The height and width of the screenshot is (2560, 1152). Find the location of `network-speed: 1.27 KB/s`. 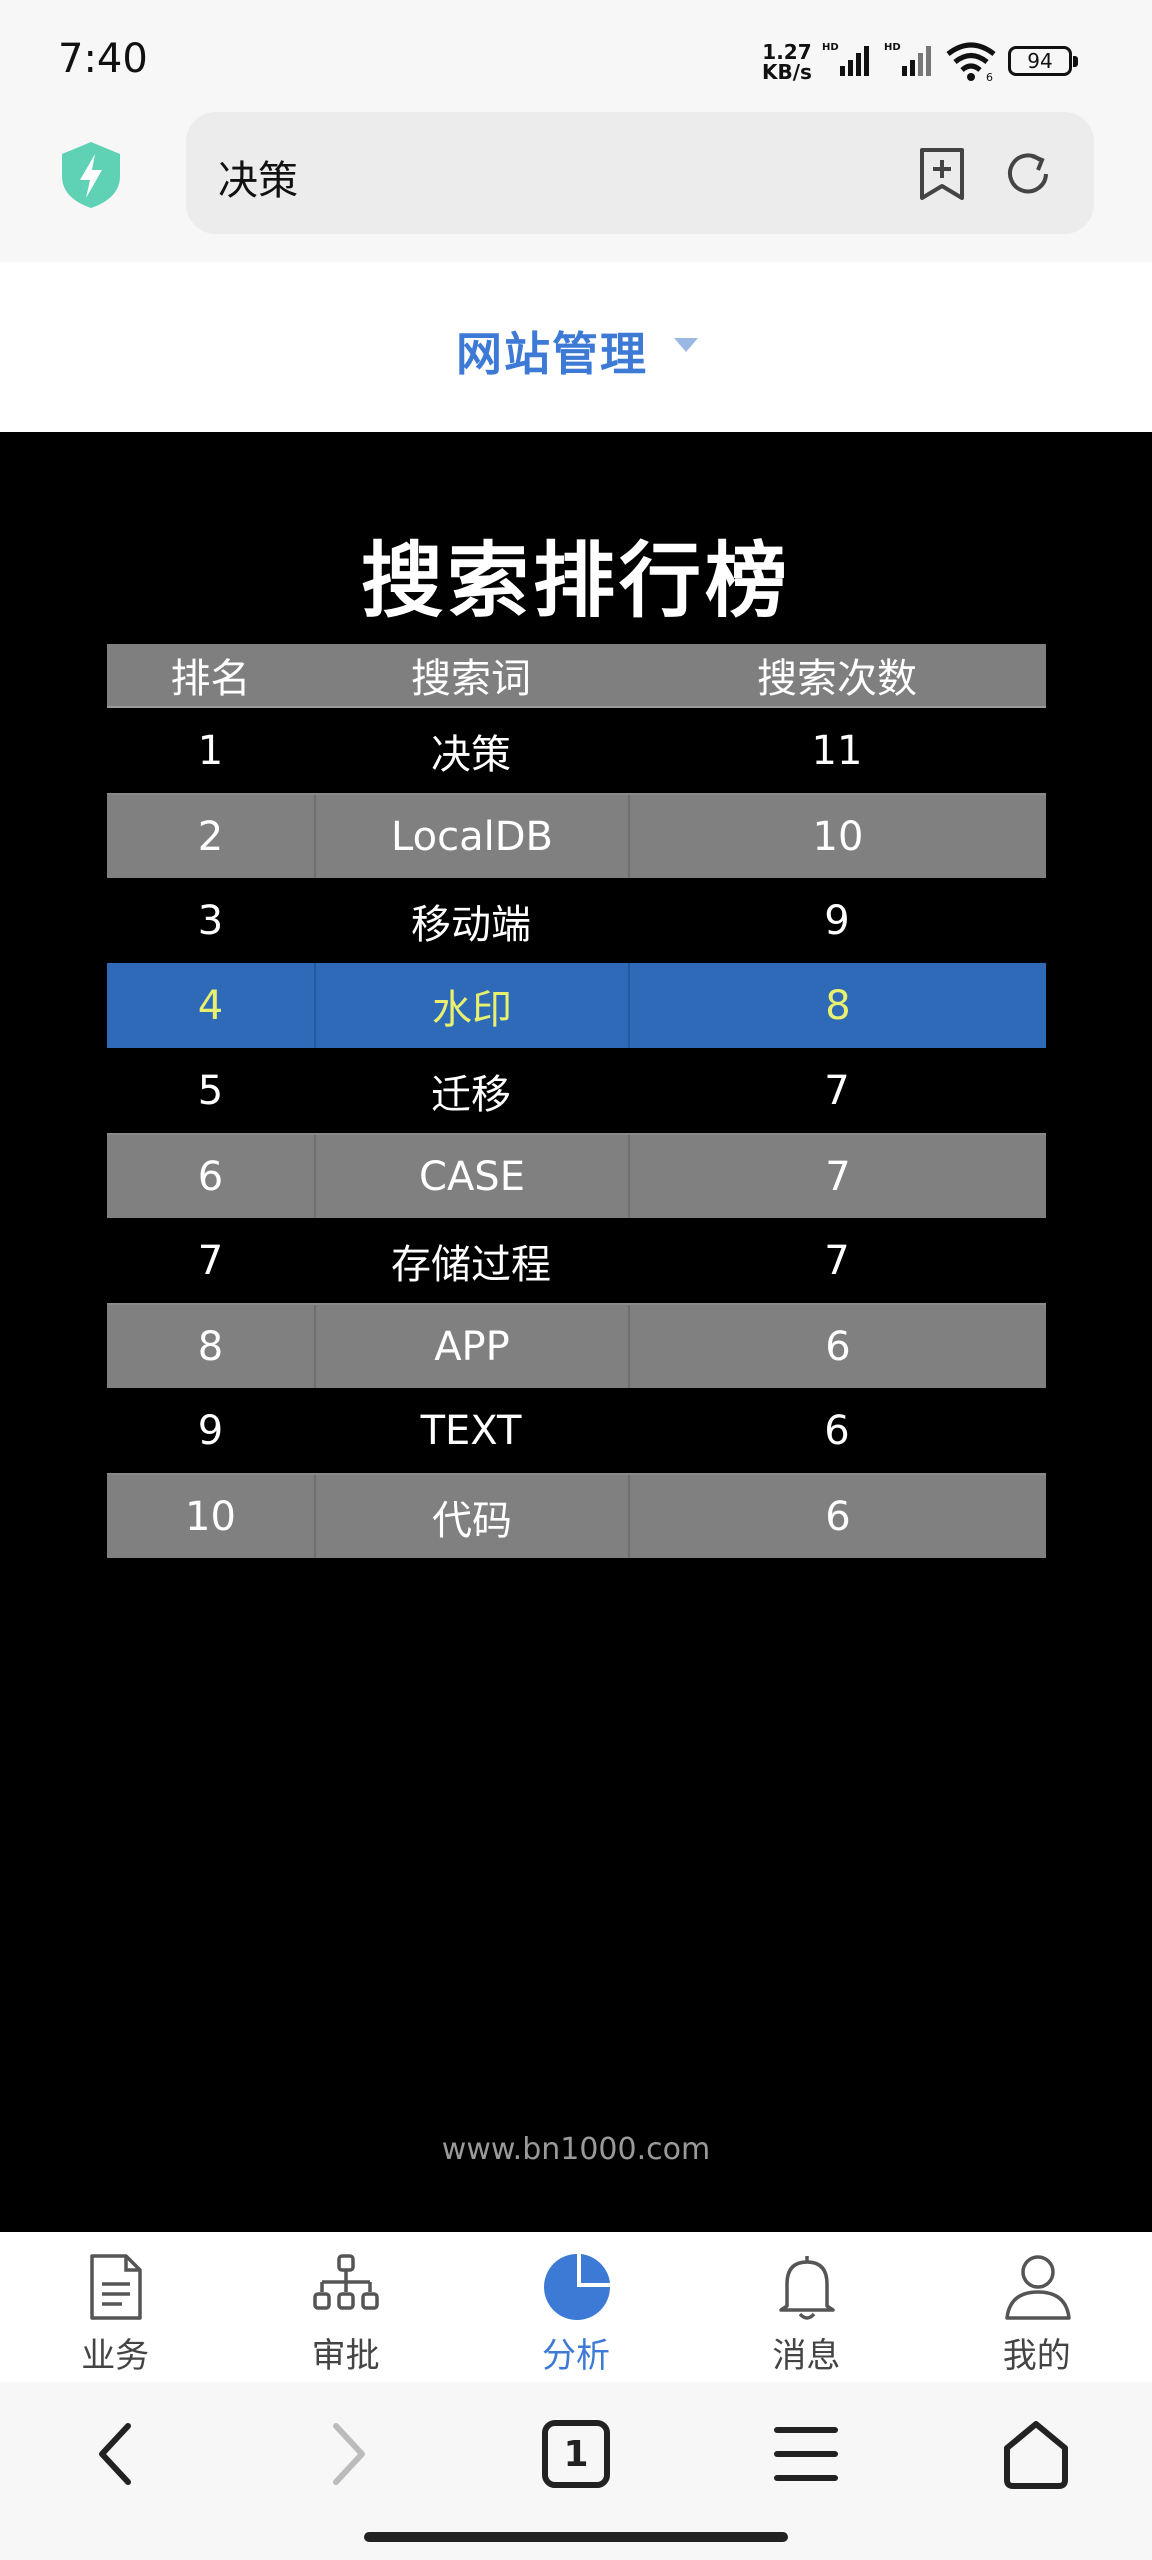

network-speed: 1.27 KB/s is located at coordinates (787, 62).